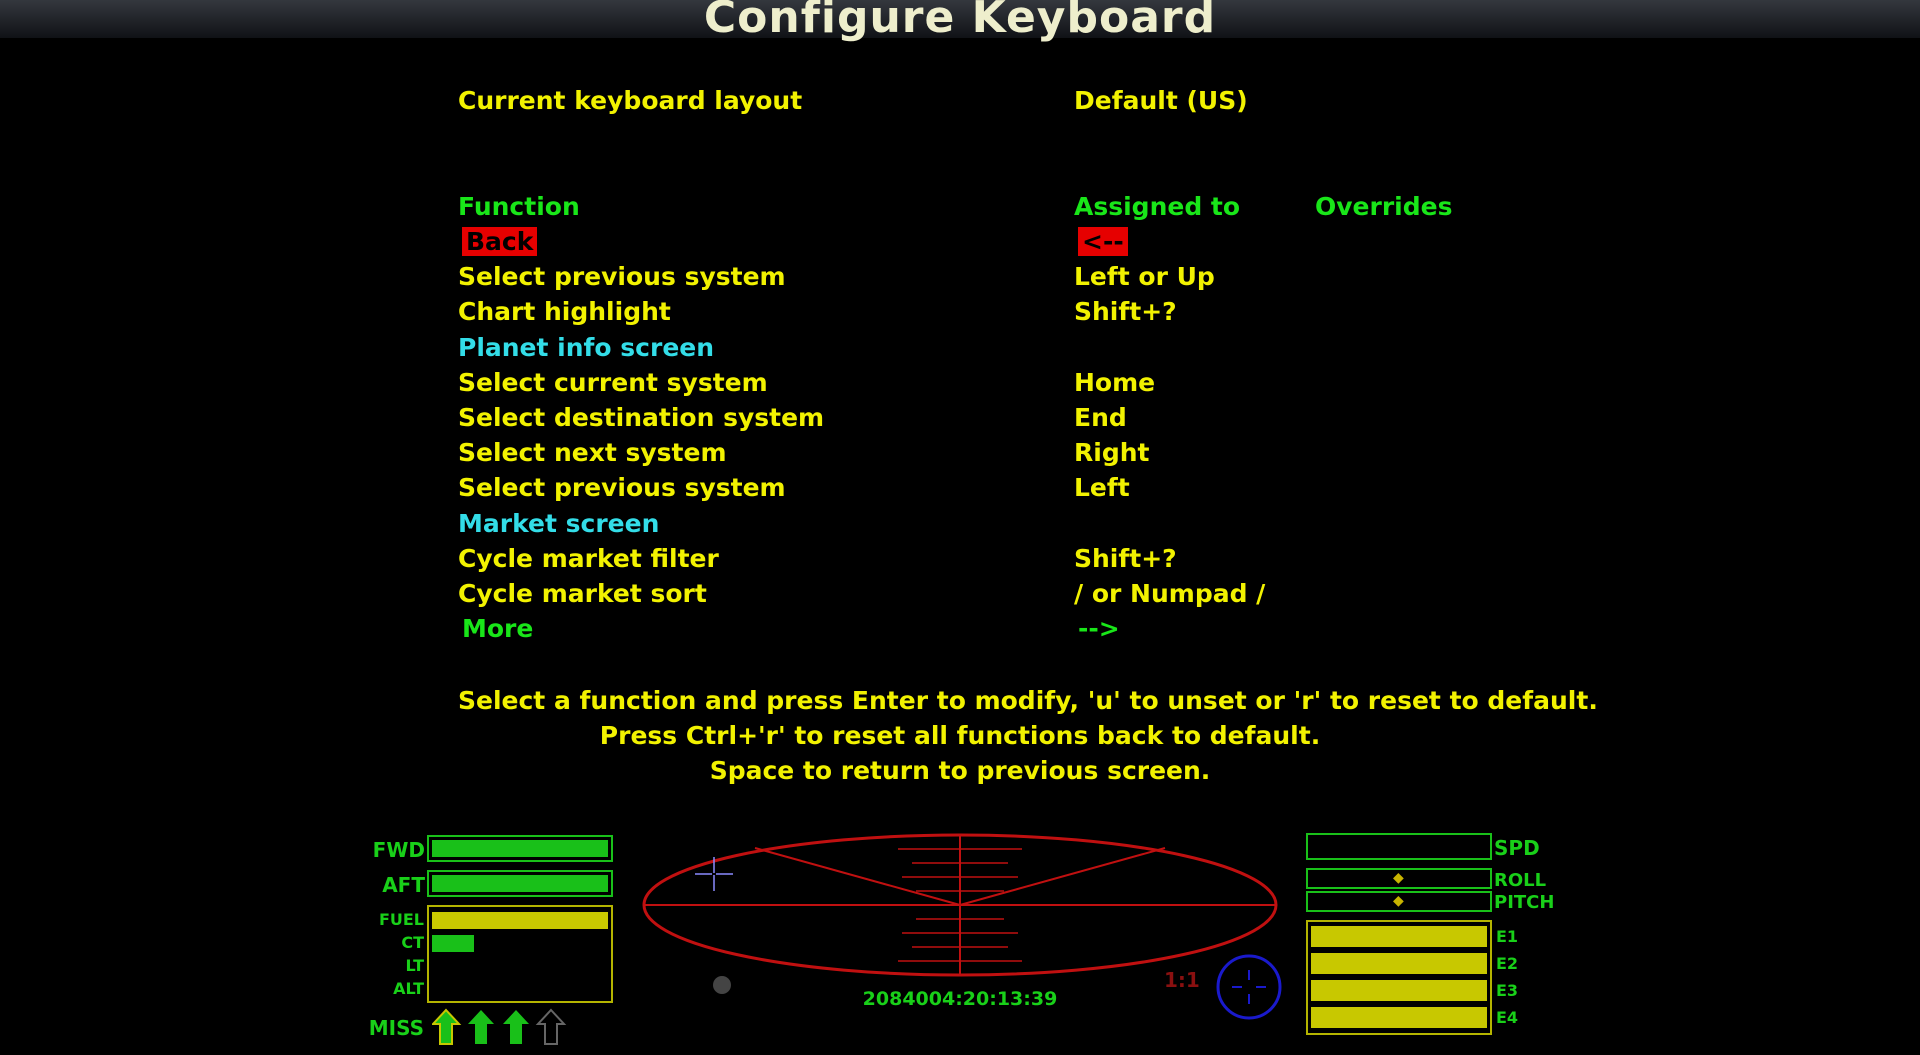 This screenshot has width=1920, height=1055. I want to click on energy-bank-label: E2, so click(1507, 963).